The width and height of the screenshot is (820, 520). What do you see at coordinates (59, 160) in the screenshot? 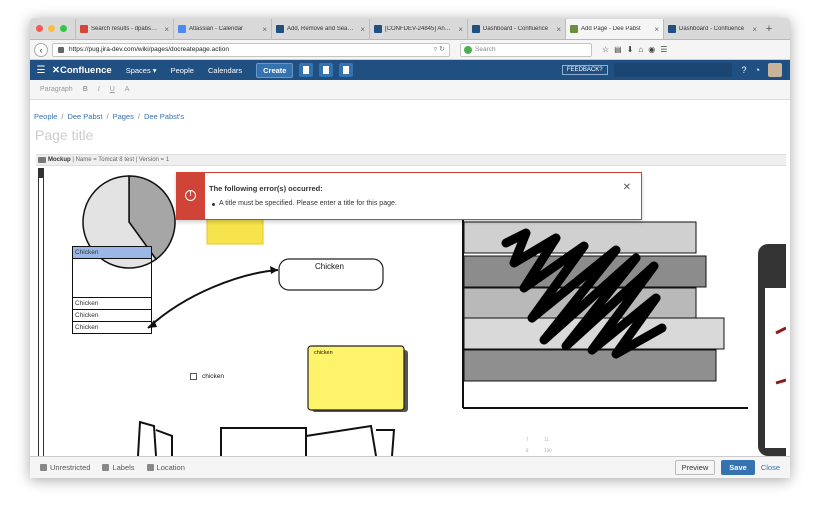
I see `mockup-label: Mockup` at bounding box center [59, 160].